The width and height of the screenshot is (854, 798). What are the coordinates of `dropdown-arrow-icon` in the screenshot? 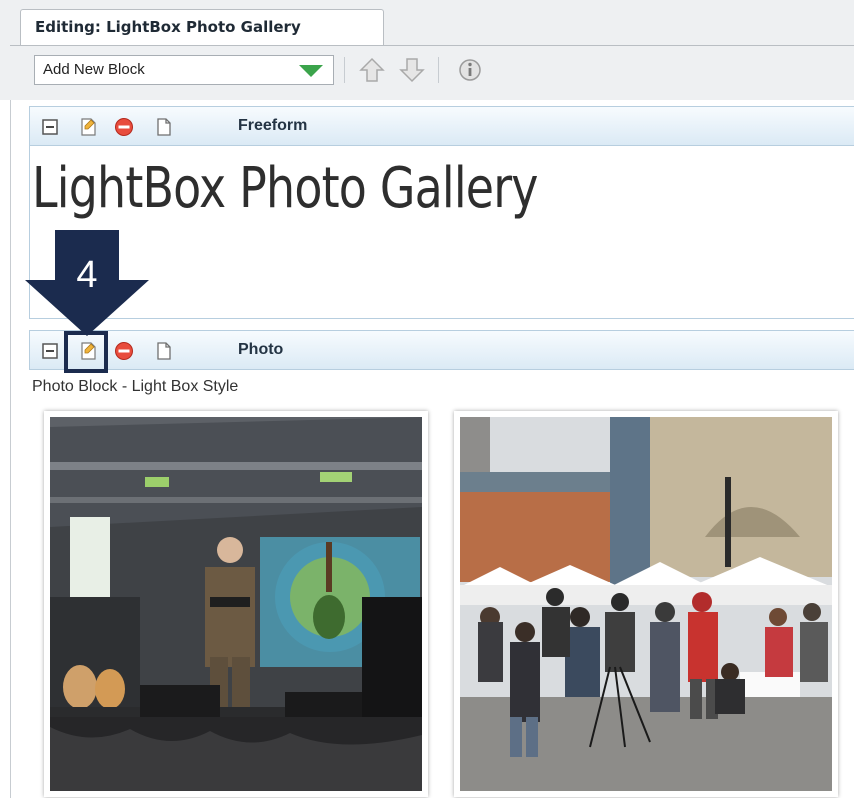 It's located at (311, 71).